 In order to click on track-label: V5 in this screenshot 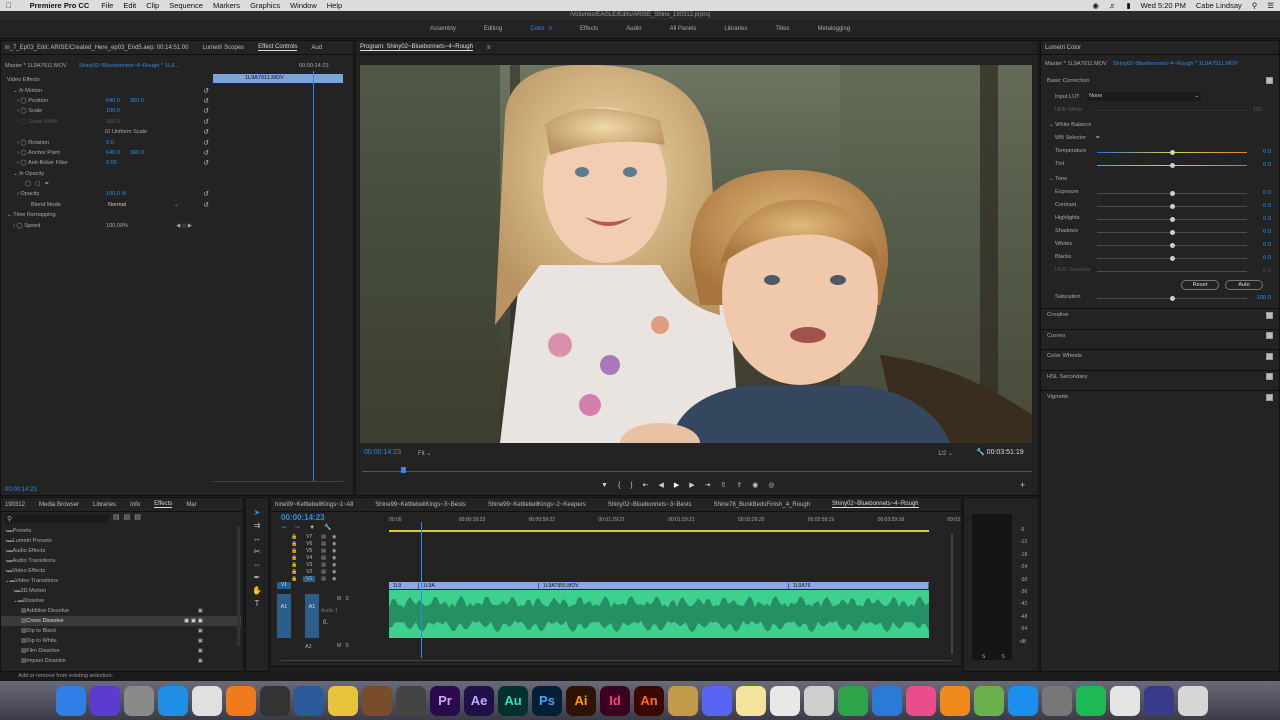, I will do `click(309, 551)`.